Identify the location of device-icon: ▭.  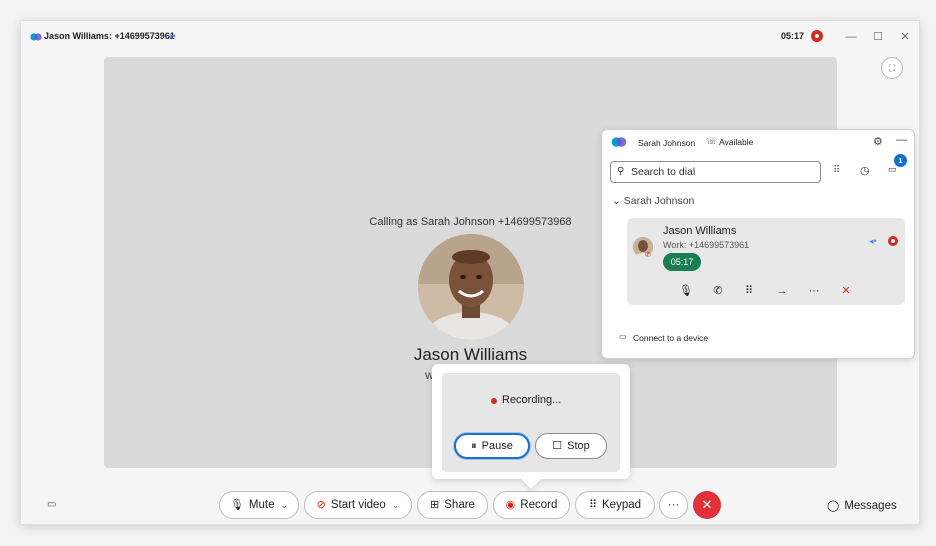
(623, 336).